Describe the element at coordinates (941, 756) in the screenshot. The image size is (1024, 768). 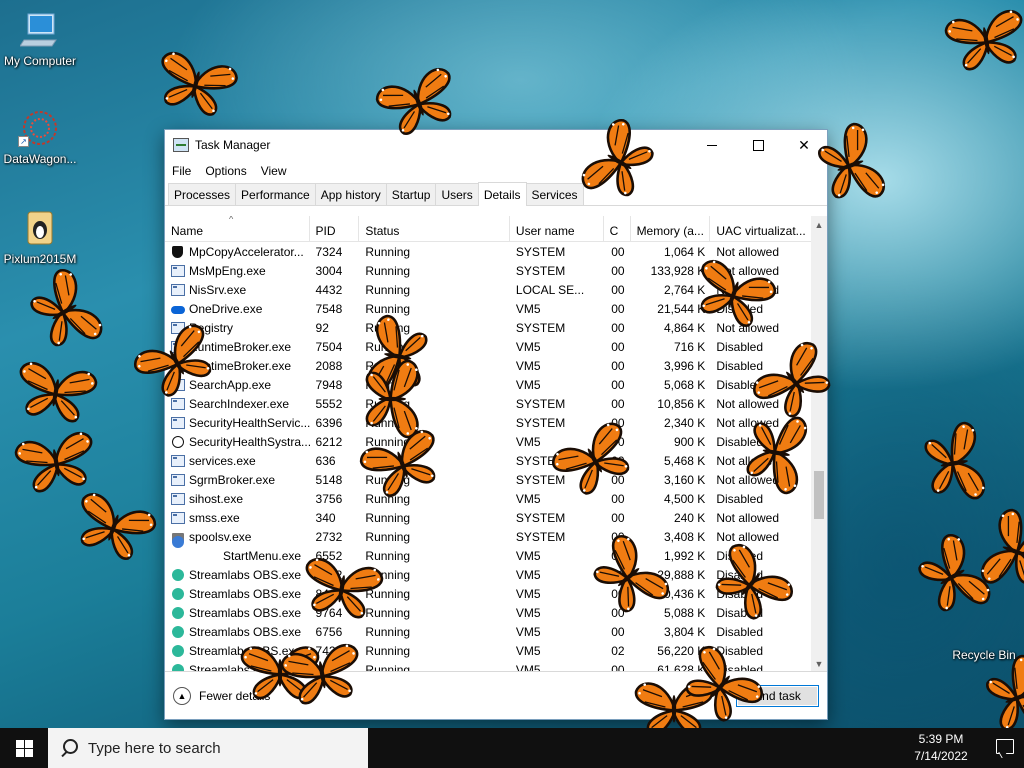
I see `clock-date: 7/14/2022` at that location.